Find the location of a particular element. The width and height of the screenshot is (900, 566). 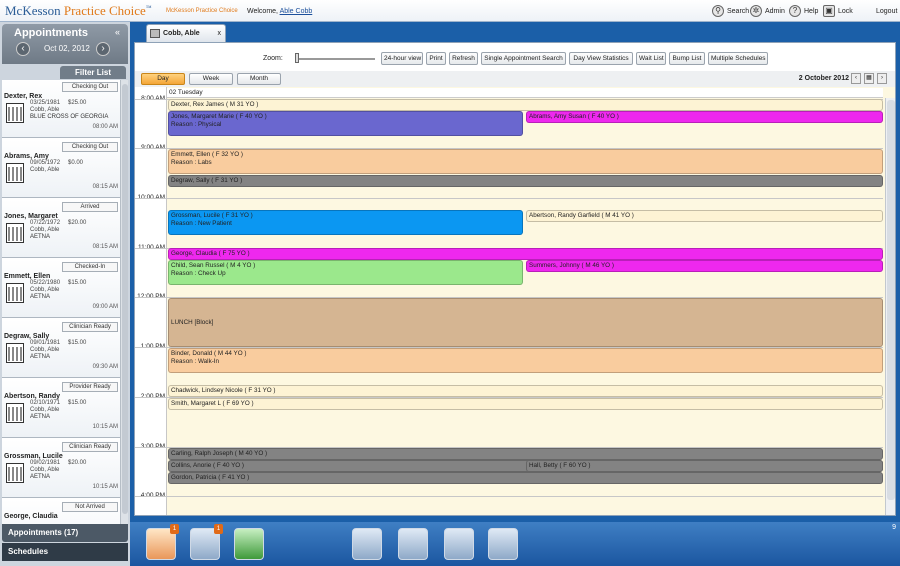

calendar-icon: 1 is located at coordinates (206, 542).